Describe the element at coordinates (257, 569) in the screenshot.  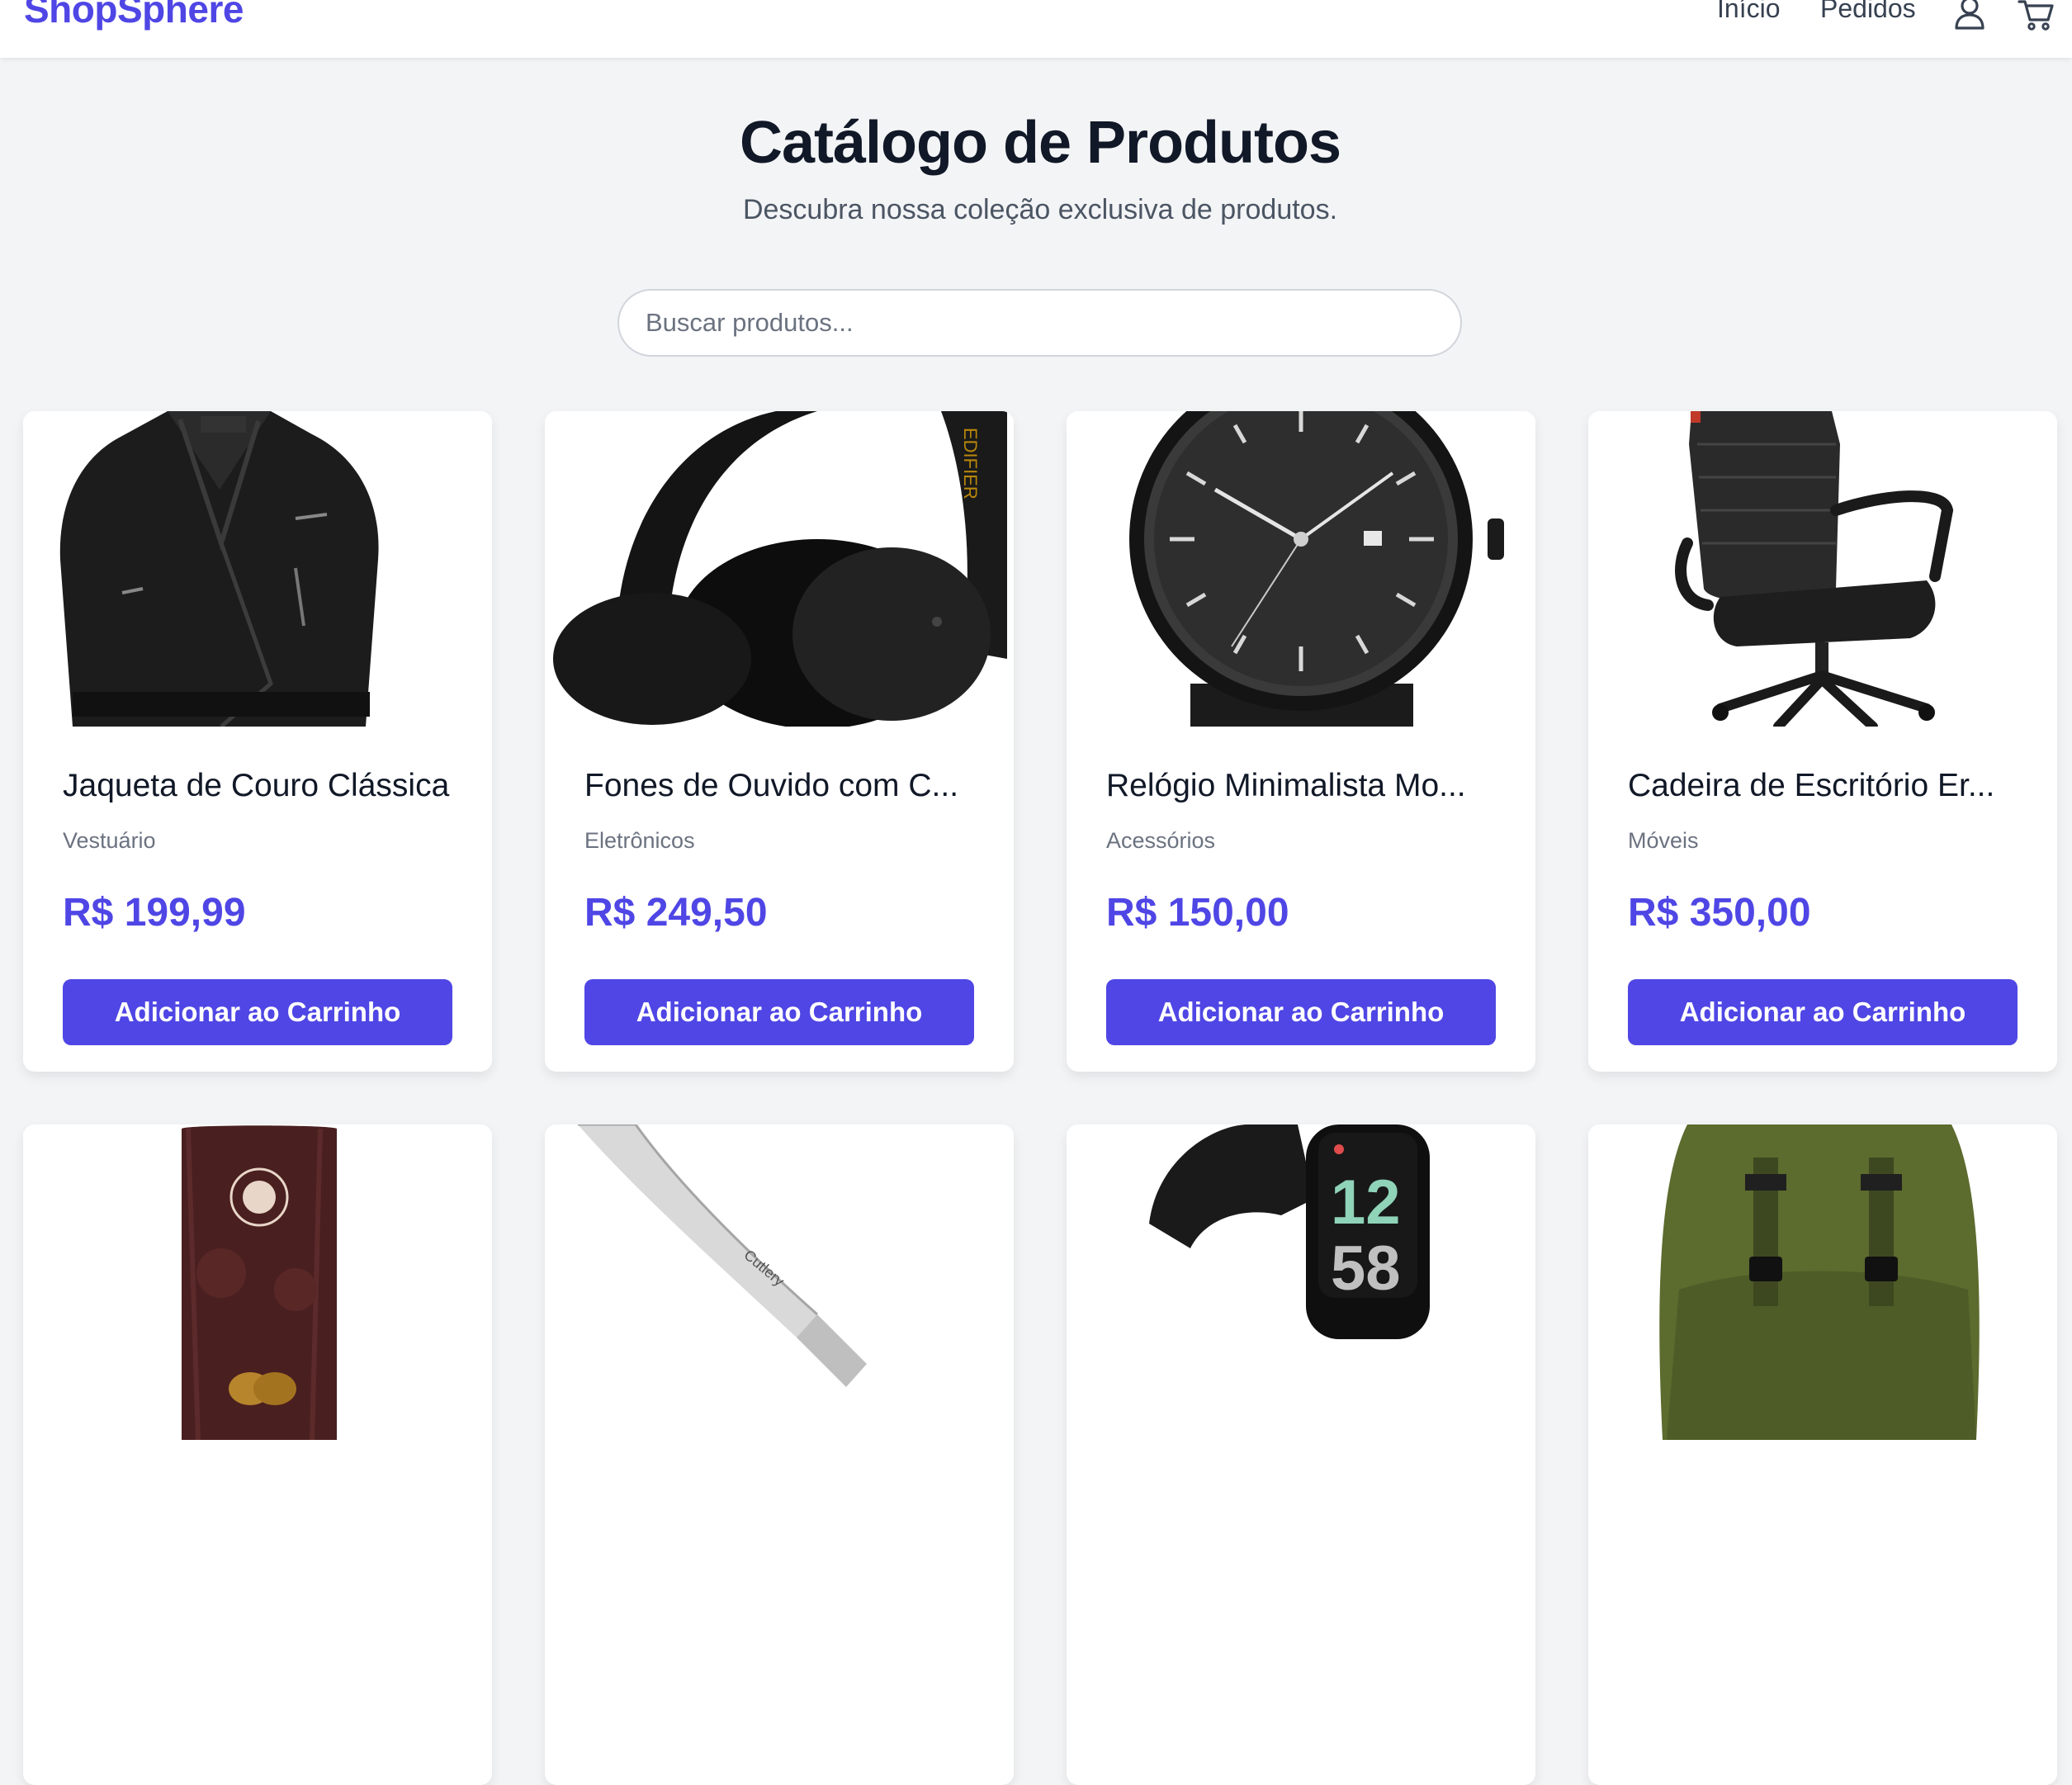
I see `leather-jacket-image` at that location.